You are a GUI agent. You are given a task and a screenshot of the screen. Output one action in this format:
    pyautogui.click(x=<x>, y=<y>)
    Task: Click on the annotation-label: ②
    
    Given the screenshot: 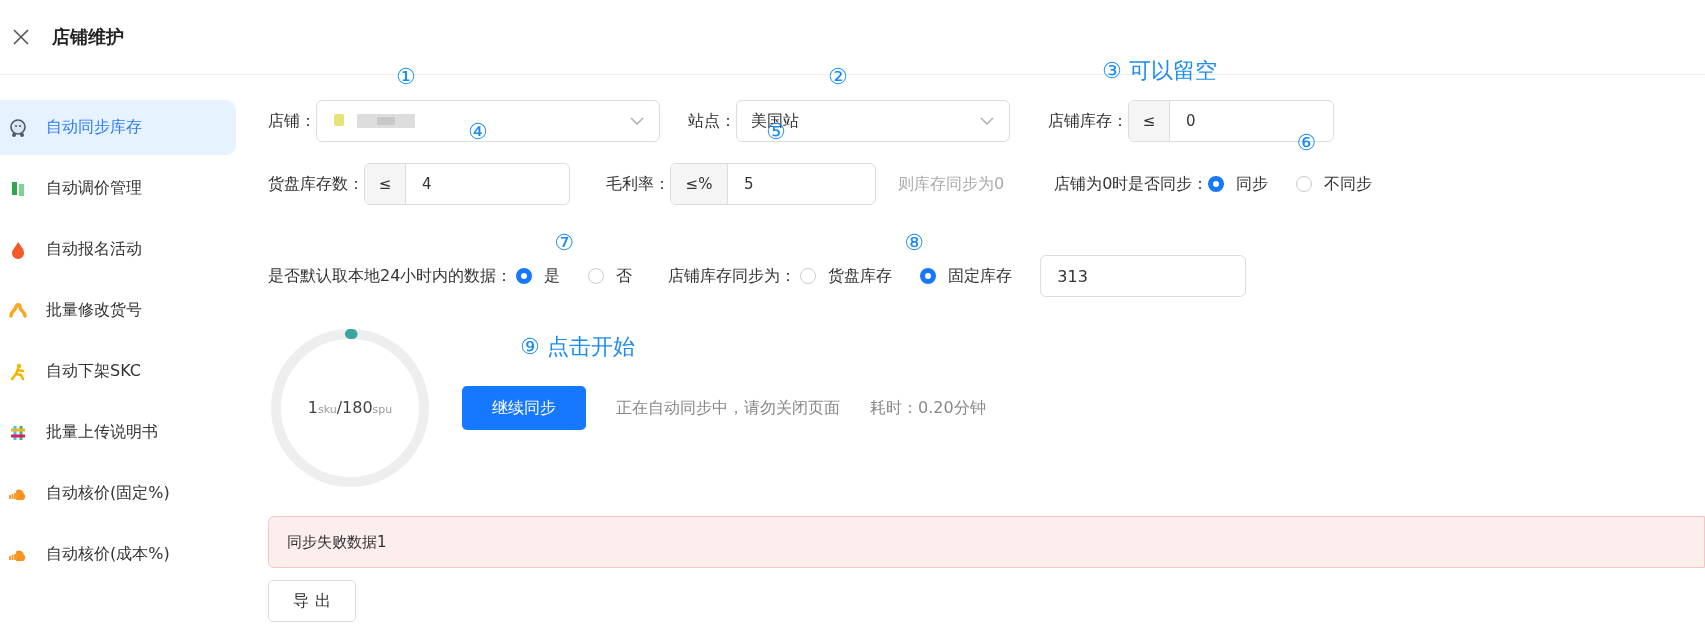 What is the action you would take?
    pyautogui.click(x=838, y=77)
    